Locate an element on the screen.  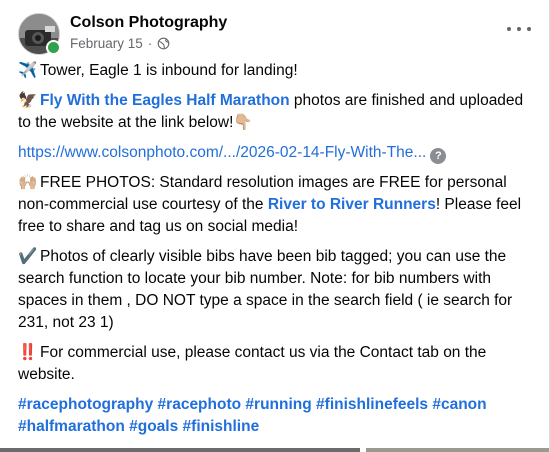
hashtag-link: #finishline is located at coordinates (221, 426).